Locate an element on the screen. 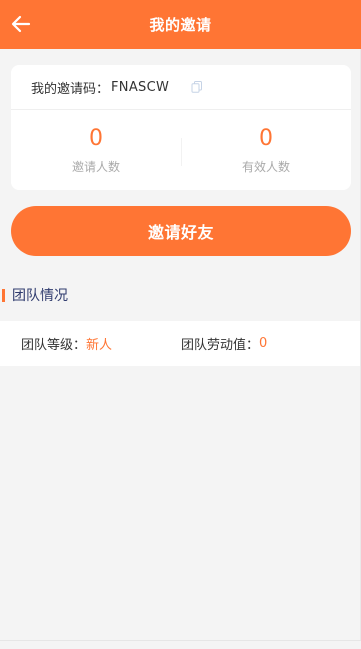  invited-count-stat: 0 邀请人数 is located at coordinates (96, 149).